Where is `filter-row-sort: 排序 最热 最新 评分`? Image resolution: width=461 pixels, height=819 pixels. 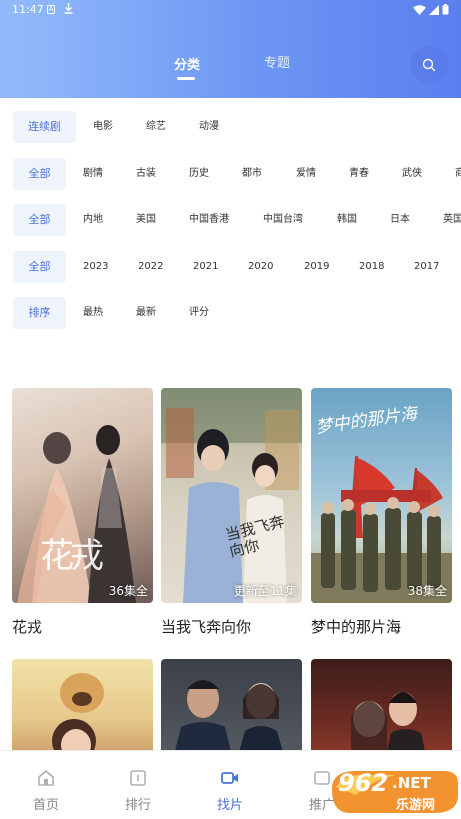
filter-row-sort: 排序 最热 最新 评分 is located at coordinates (230, 313).